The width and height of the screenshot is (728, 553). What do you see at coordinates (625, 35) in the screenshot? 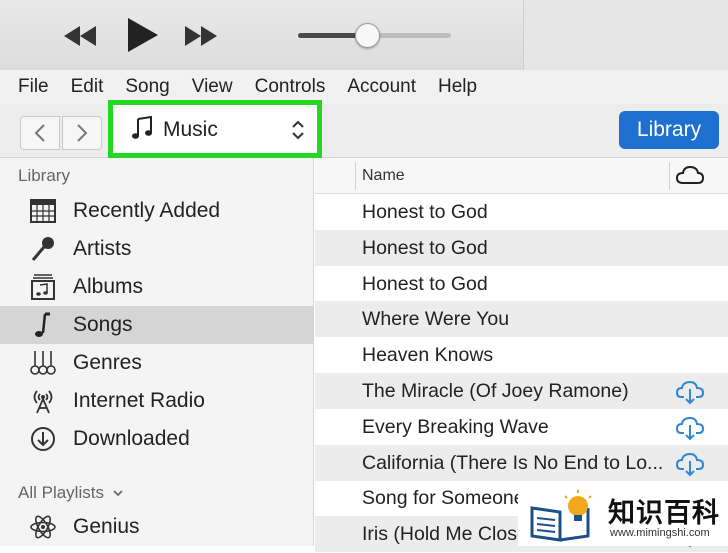
I see `status-display` at bounding box center [625, 35].